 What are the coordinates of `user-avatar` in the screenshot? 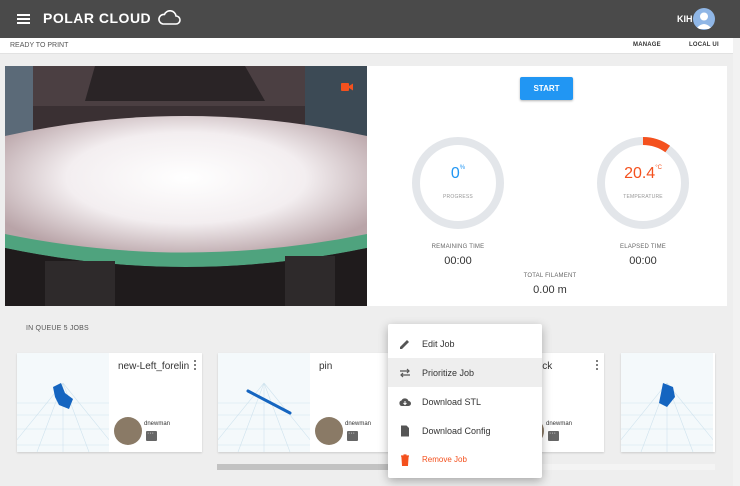 It's located at (704, 19).